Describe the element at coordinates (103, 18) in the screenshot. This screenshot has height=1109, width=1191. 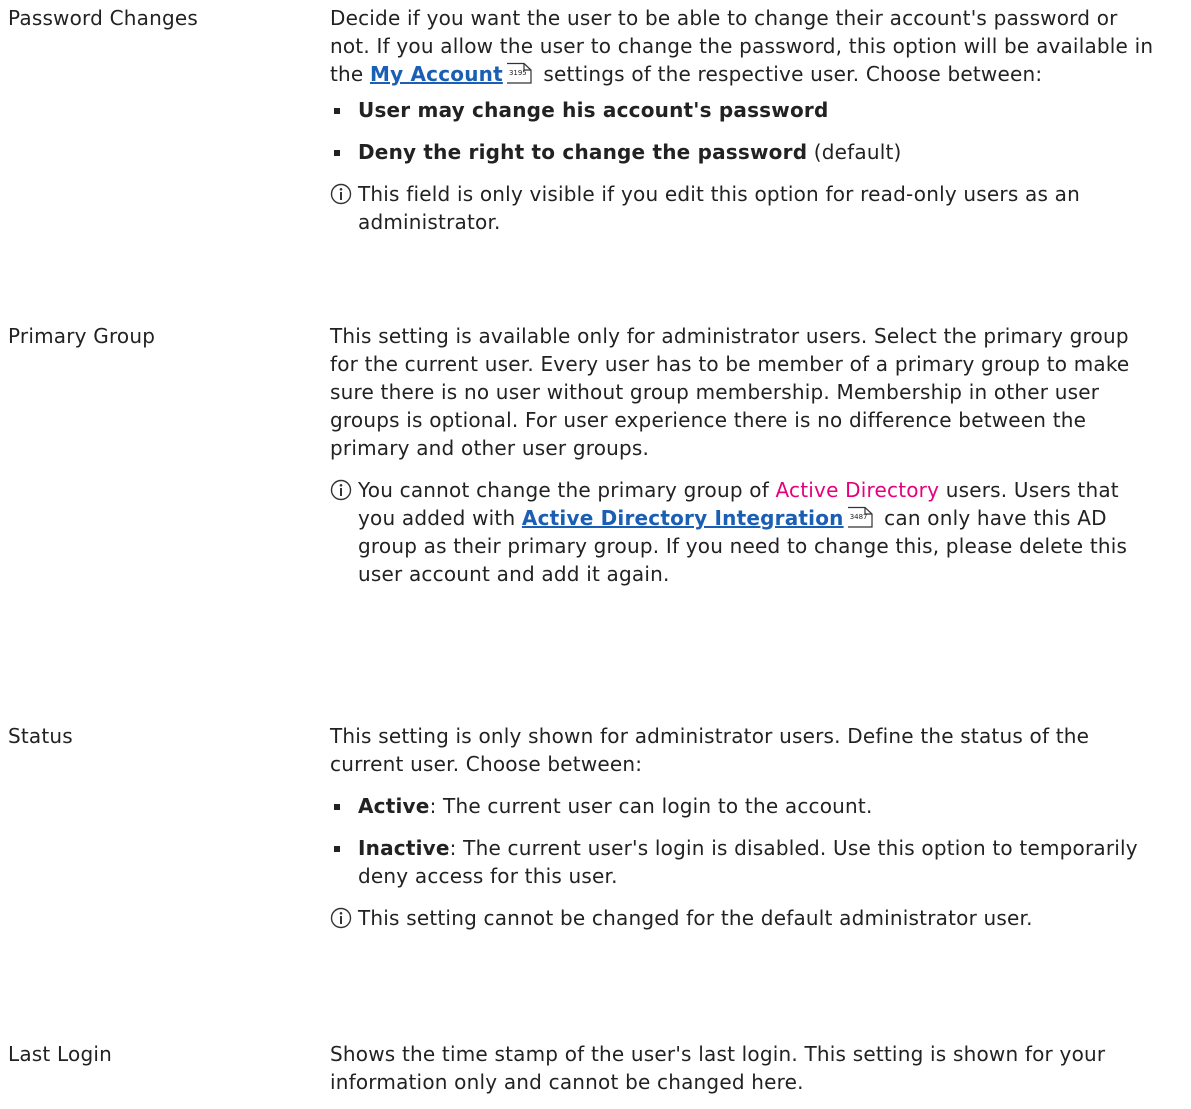
I see `setting-term: Password Changes` at that location.